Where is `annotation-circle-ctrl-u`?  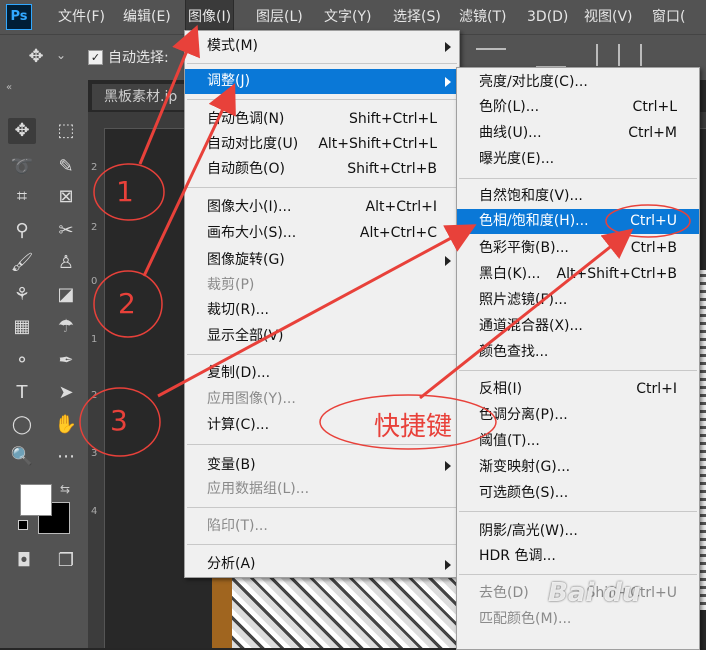
annotation-circle-ctrl-u is located at coordinates (648, 221).